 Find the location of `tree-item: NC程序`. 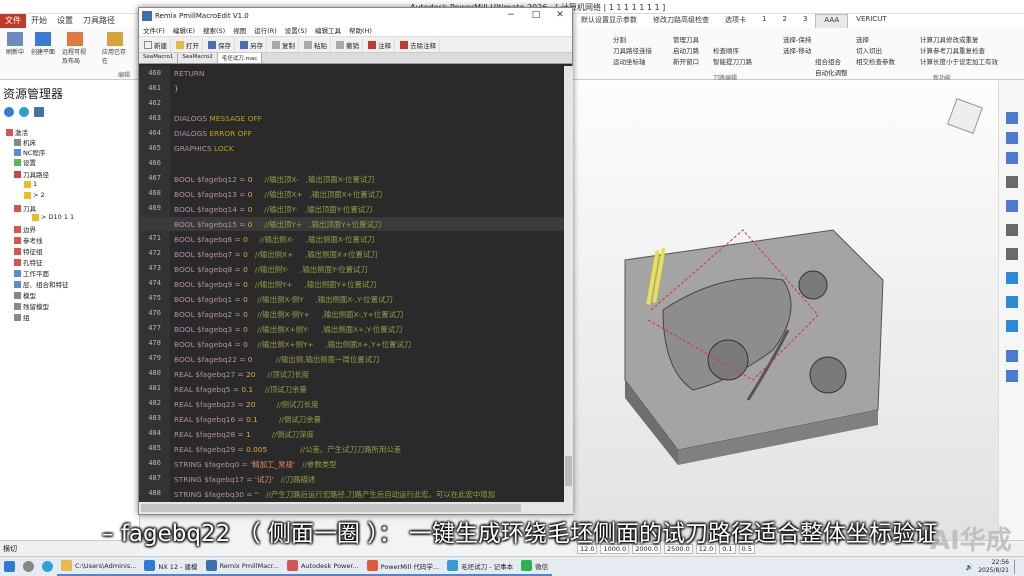

tree-item: NC程序 is located at coordinates (29, 152).